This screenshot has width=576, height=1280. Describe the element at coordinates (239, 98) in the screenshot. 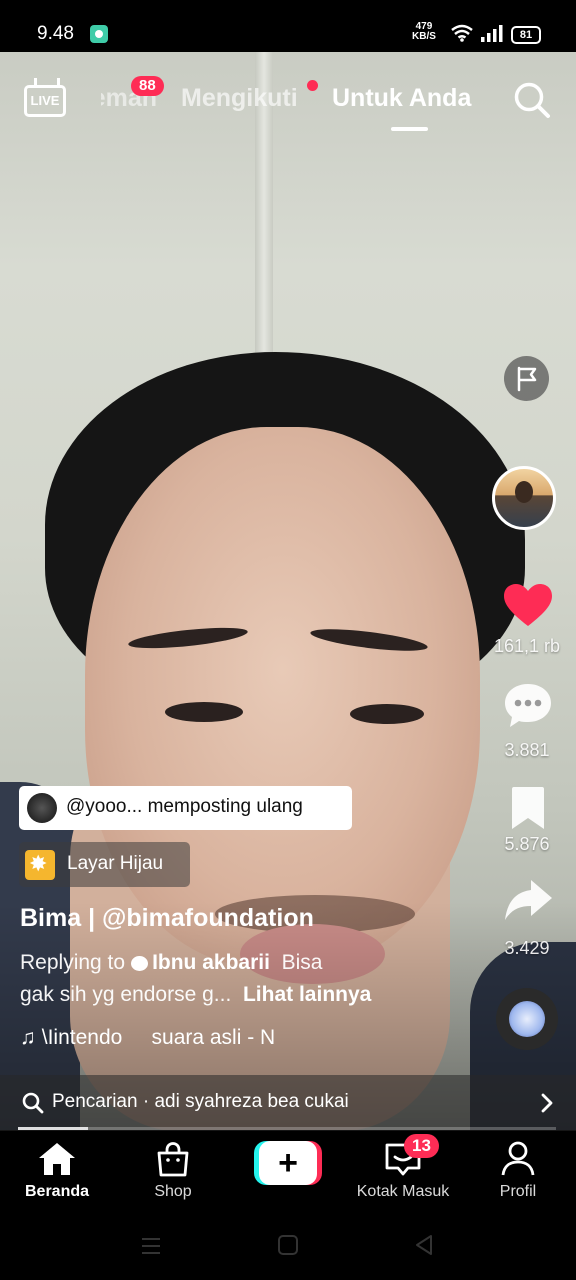

I see `tab-following: Mengikuti` at that location.